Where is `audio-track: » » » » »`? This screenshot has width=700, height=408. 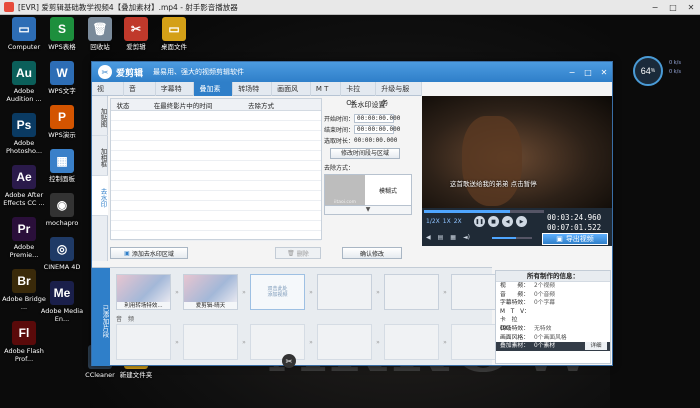 audio-track: » » » » » is located at coordinates (311, 342).